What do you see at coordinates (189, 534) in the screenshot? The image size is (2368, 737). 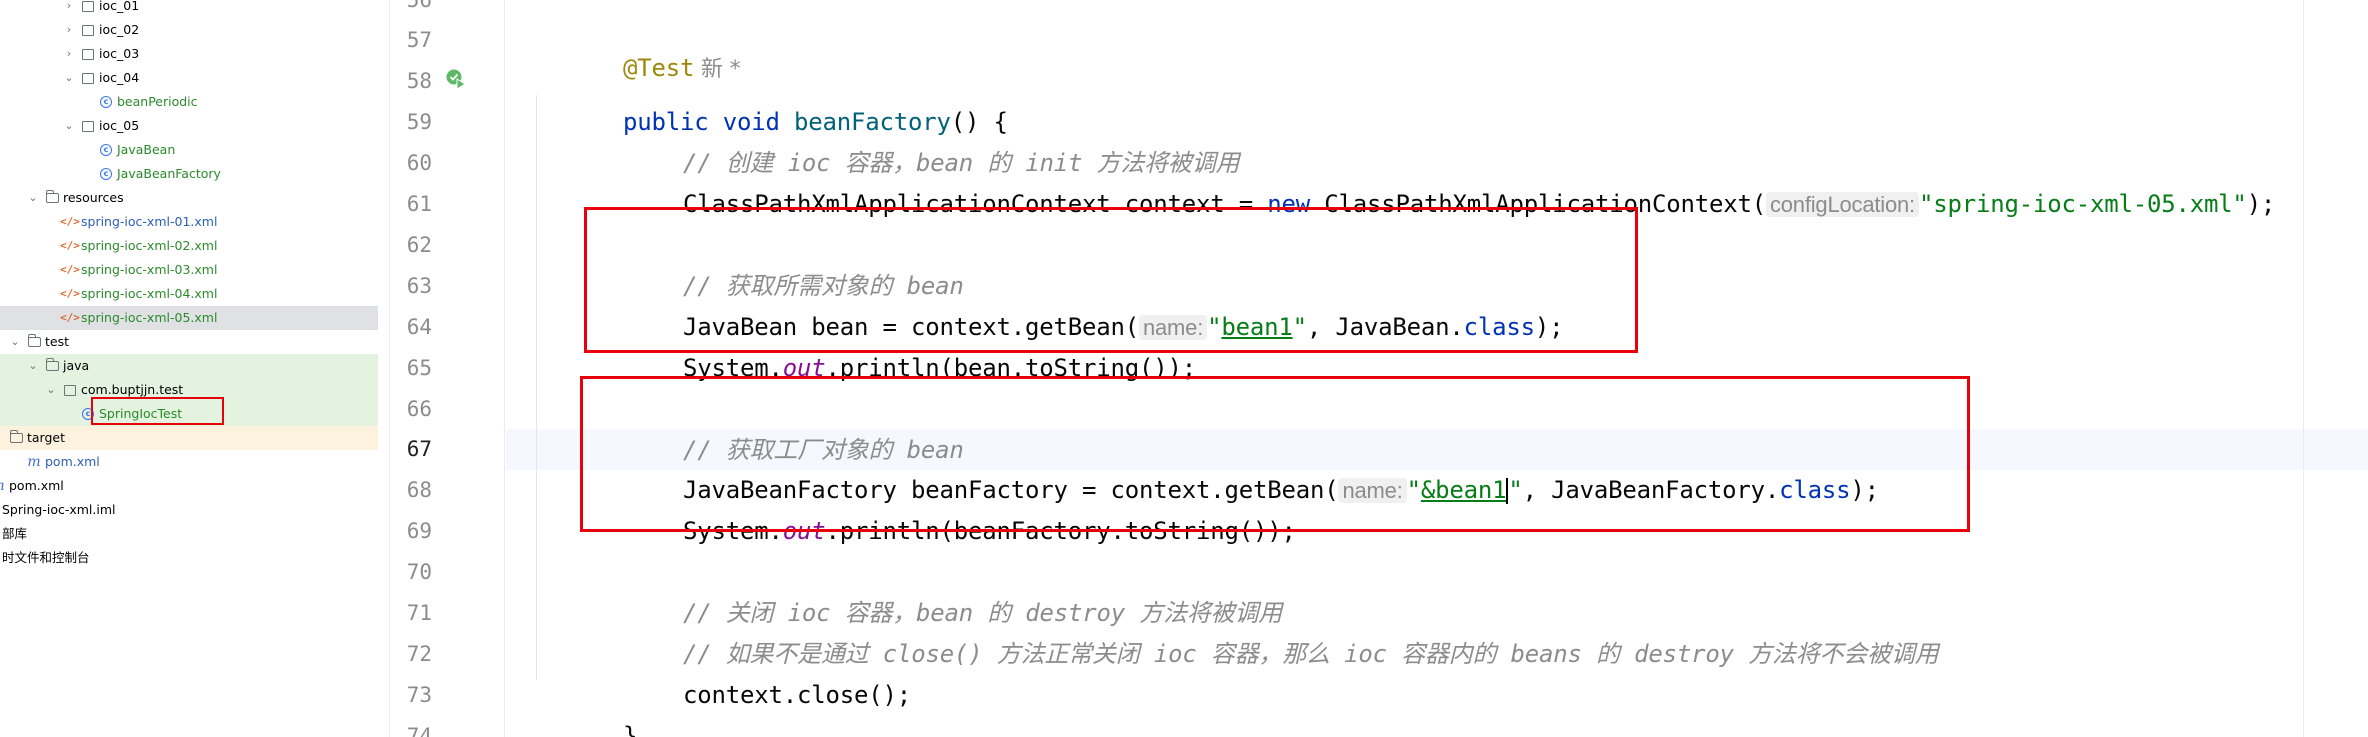 I see `tree-item: 部库` at bounding box center [189, 534].